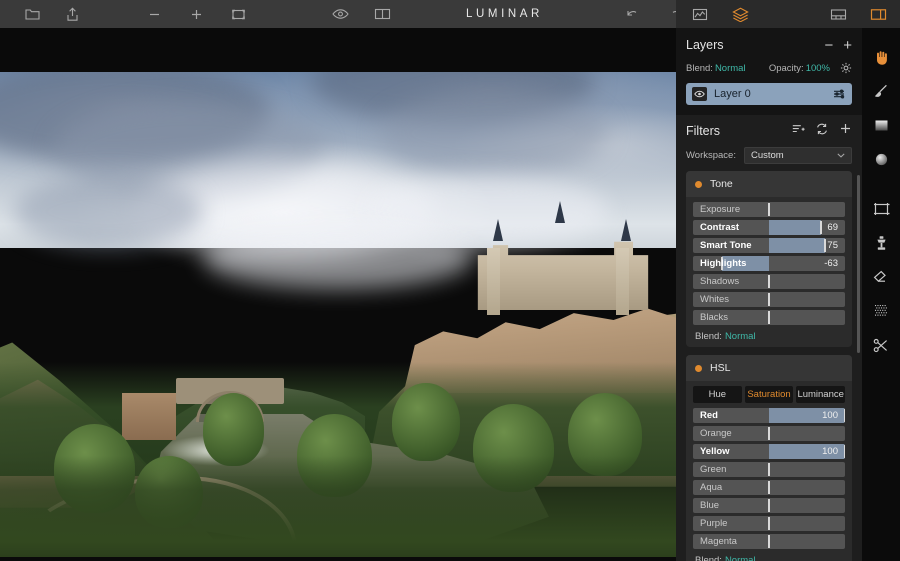 The height and width of the screenshot is (561, 900). I want to click on toolbar-zoom-group, so click(196, 14).